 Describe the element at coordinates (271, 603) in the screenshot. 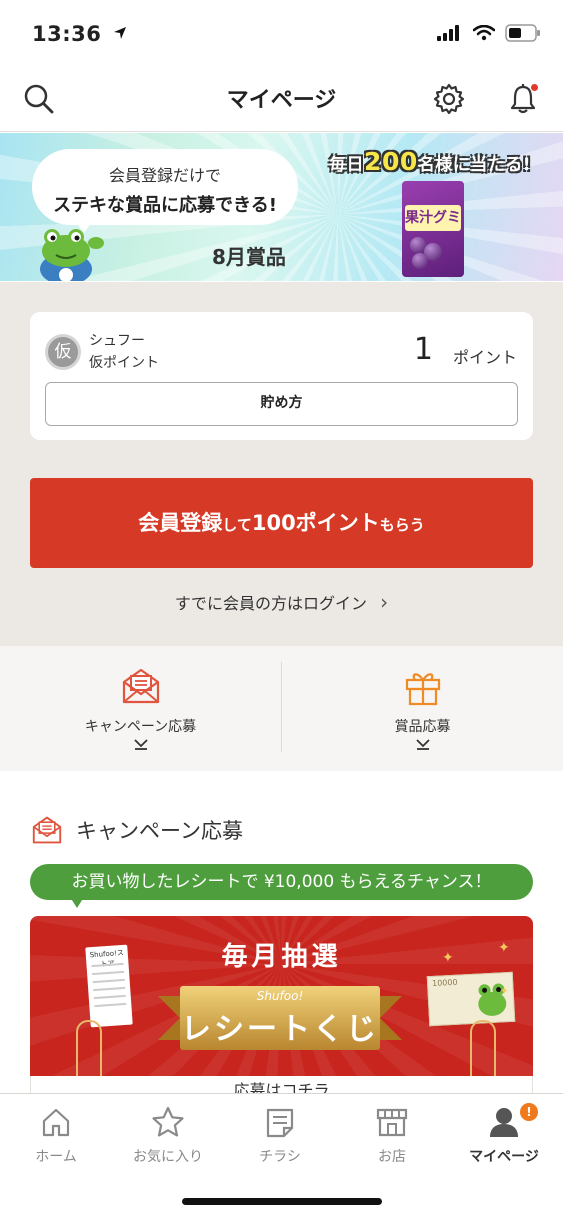

I see `login-link-label: すでに会員の方はログイン` at that location.